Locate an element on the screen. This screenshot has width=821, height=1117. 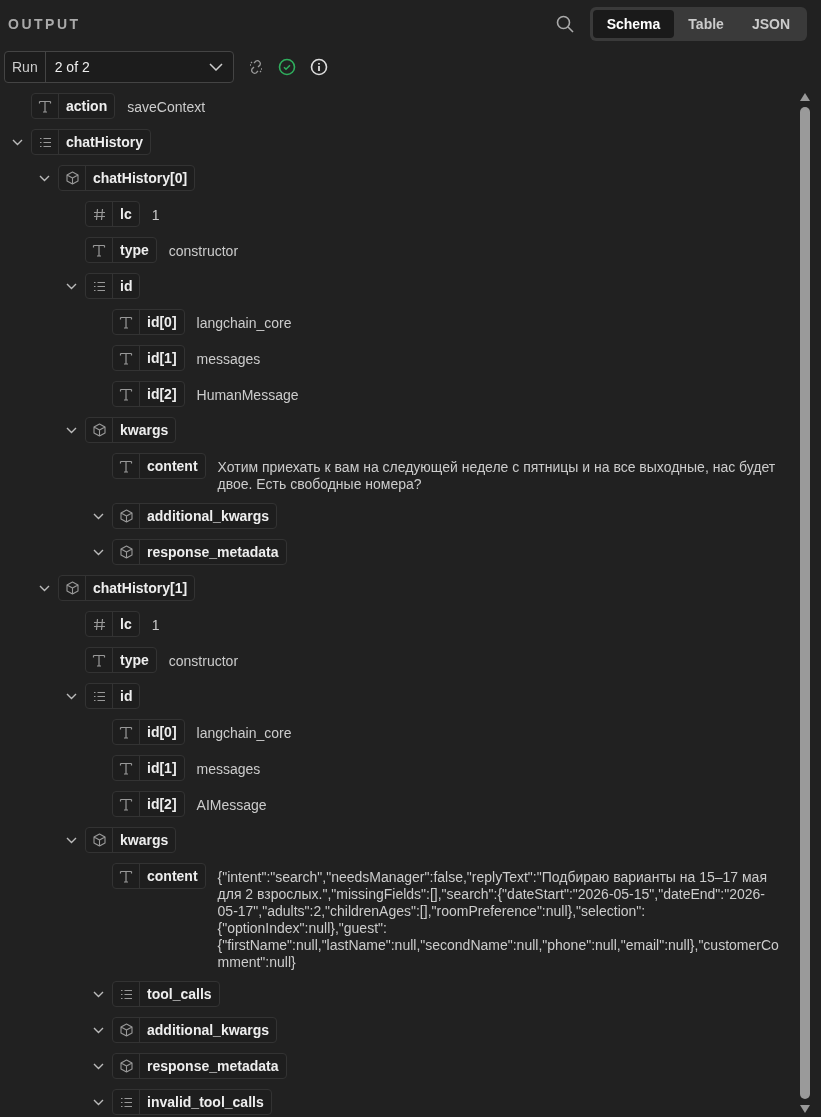
field-value: Хотим приехать к вам на следующей неделе с пятницы и на все выходные, нас будет двое. Есть свободные номера? is located at coordinates (497, 476).